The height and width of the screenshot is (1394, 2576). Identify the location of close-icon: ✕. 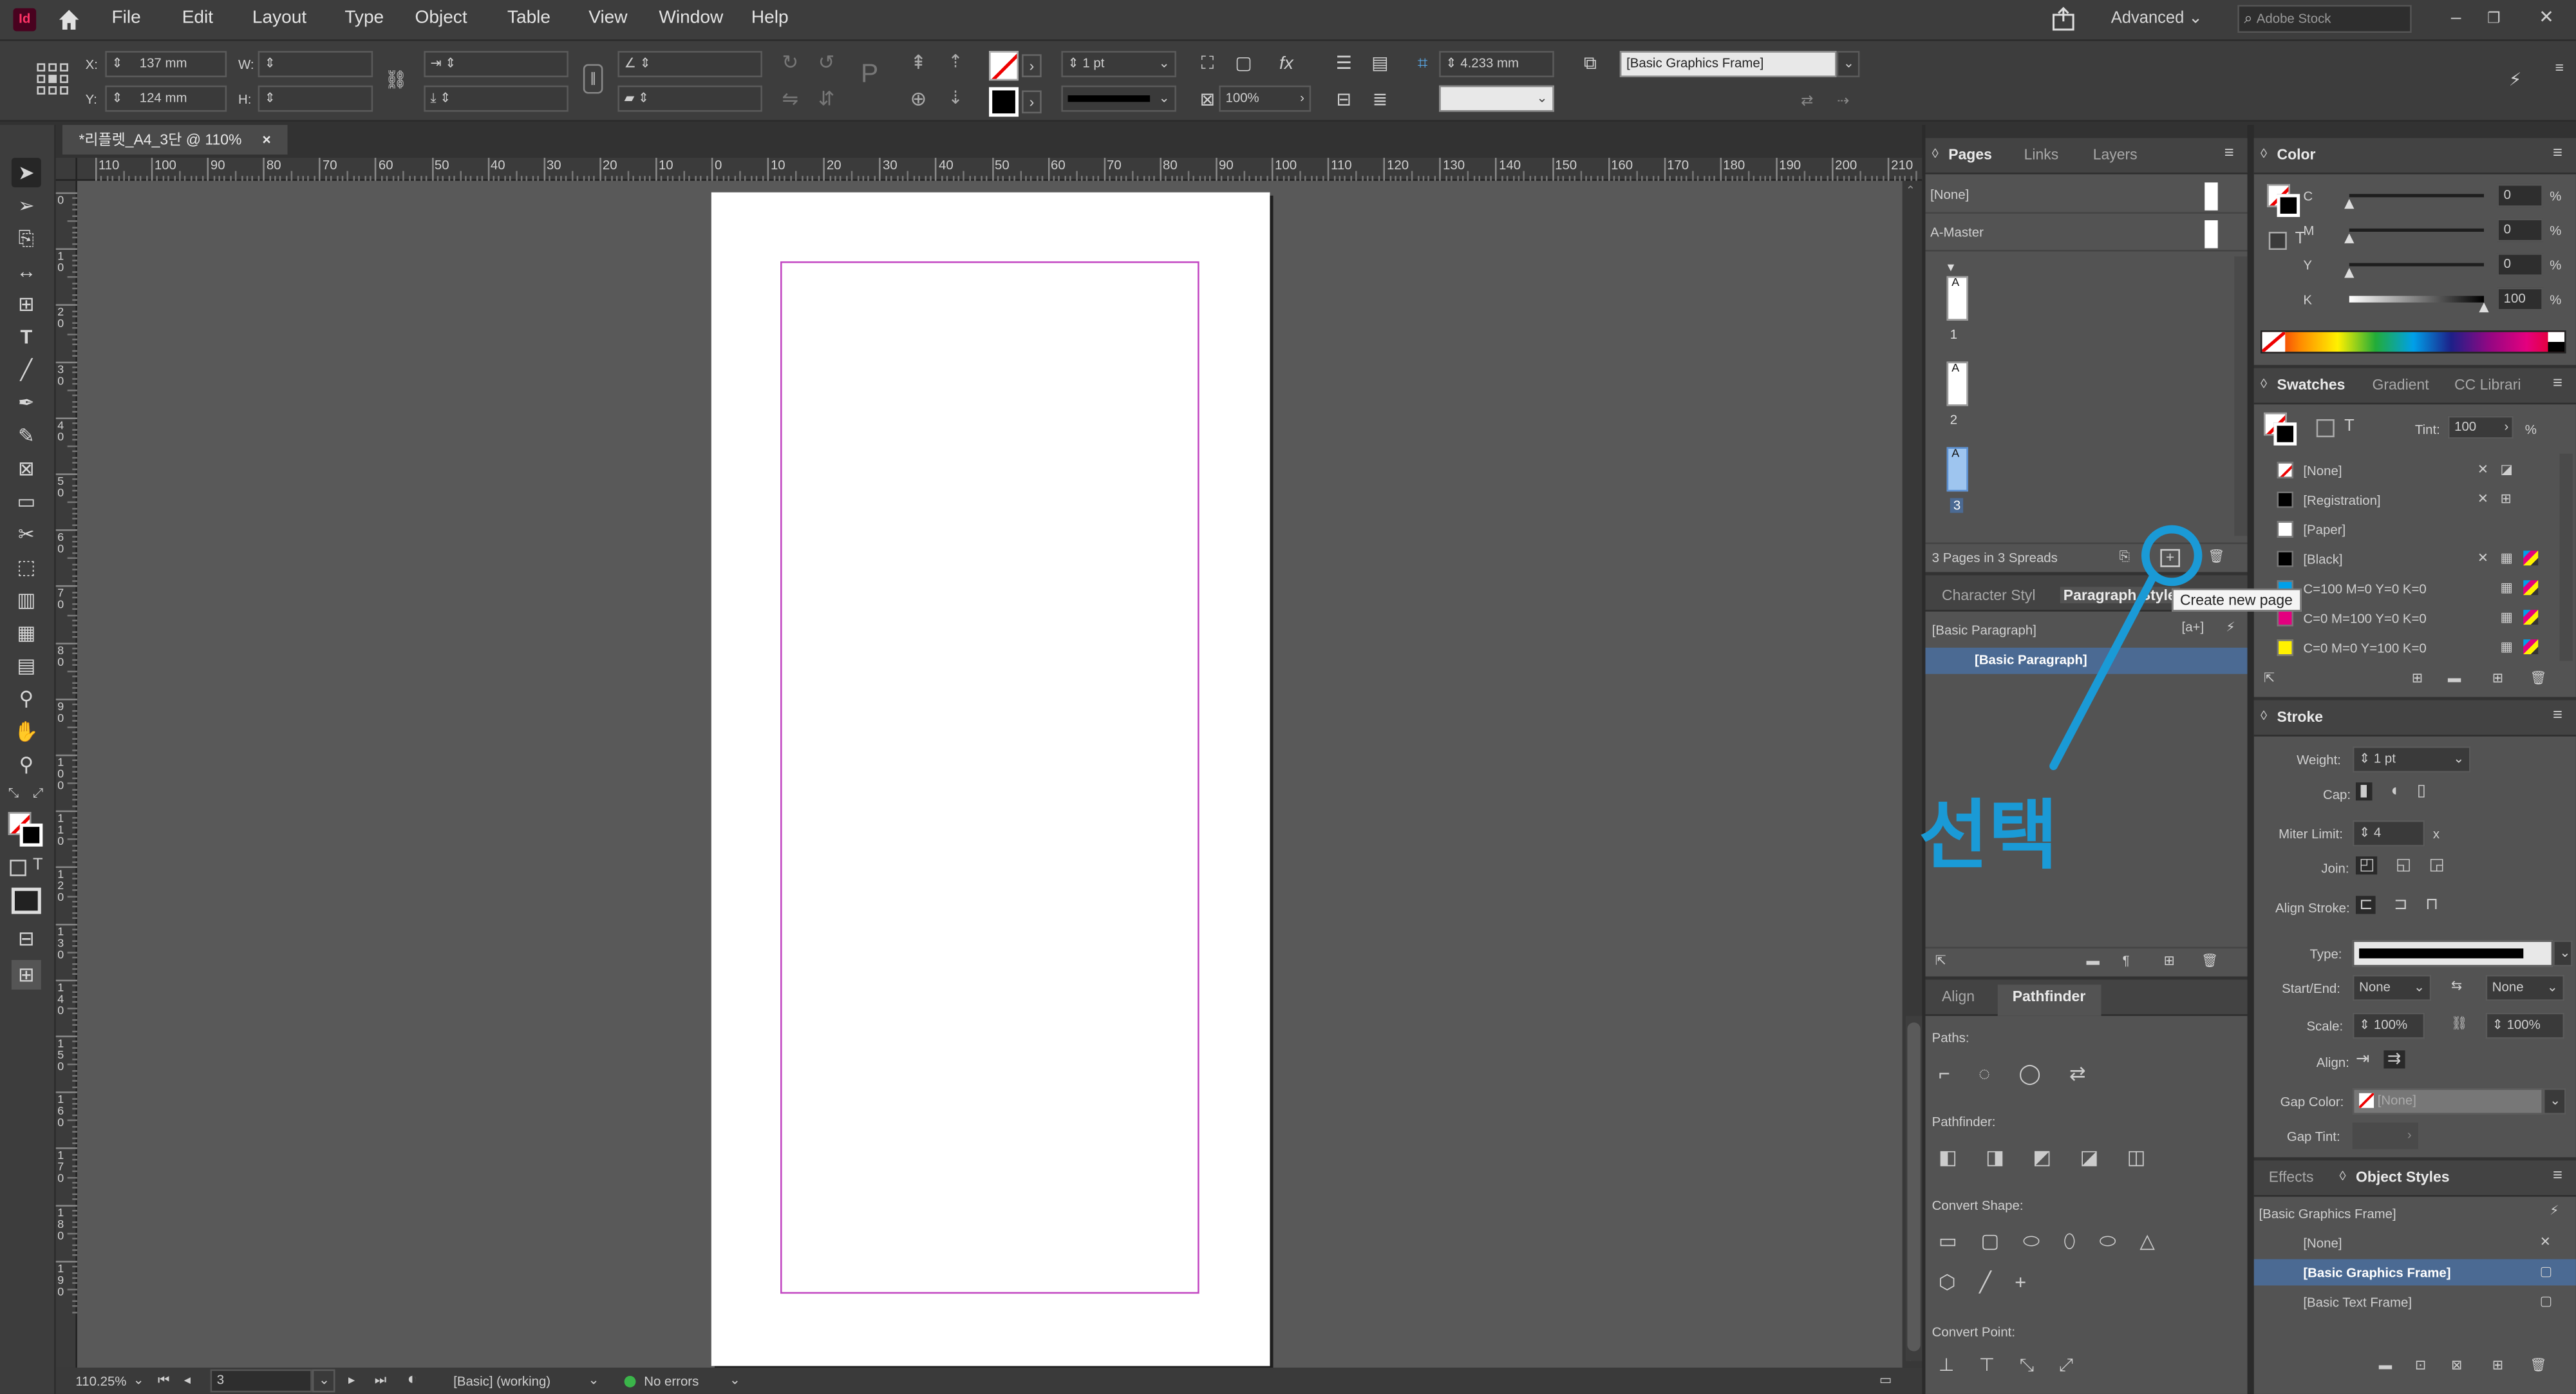
(2547, 18).